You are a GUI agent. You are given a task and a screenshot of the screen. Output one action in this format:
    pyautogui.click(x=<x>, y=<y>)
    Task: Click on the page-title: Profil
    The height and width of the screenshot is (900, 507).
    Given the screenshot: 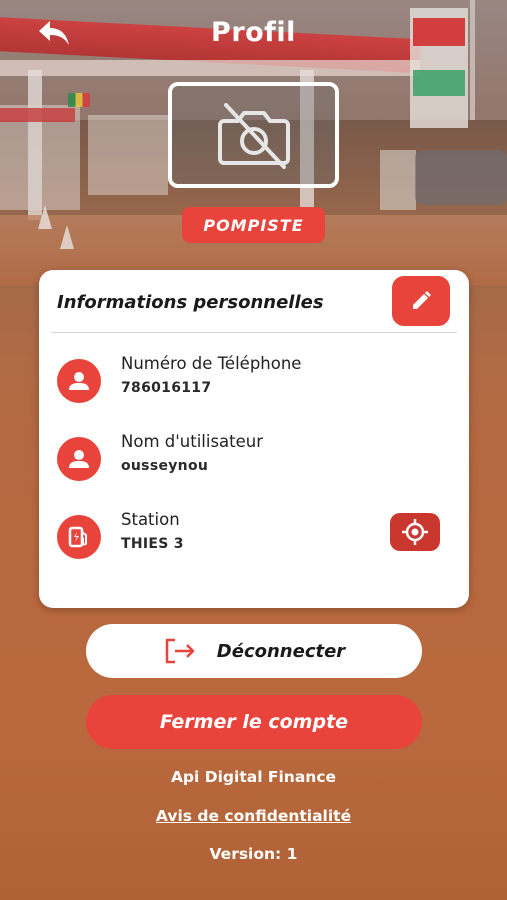 What is the action you would take?
    pyautogui.click(x=253, y=32)
    